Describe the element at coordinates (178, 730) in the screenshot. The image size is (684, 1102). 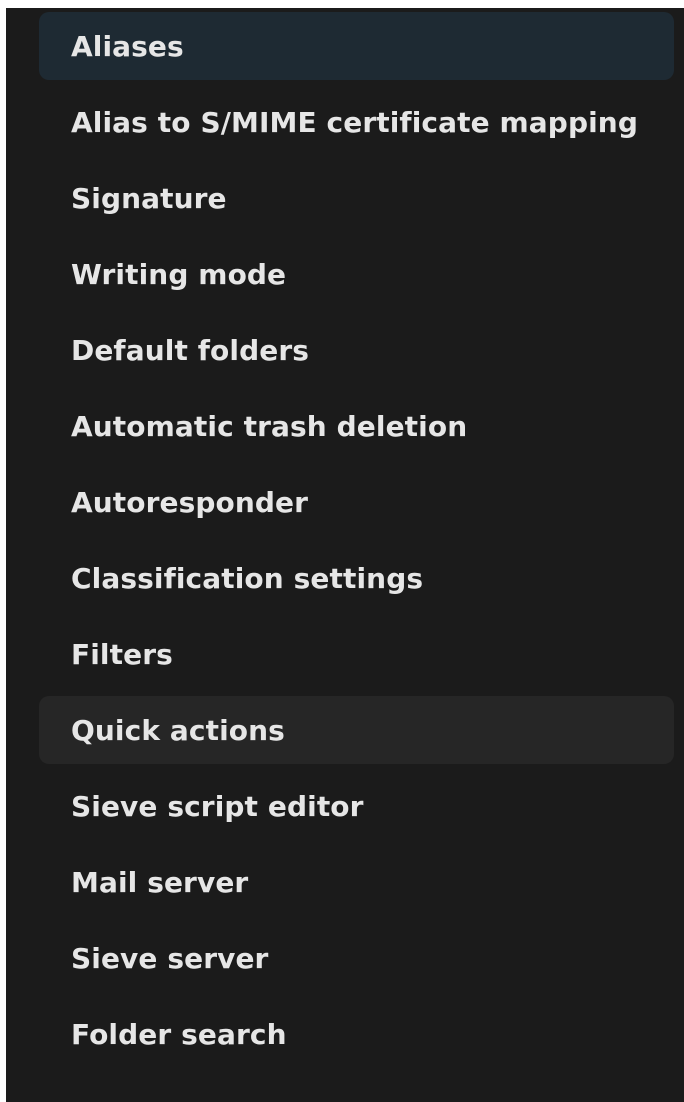
I see `menu-item-label: Quick actions` at that location.